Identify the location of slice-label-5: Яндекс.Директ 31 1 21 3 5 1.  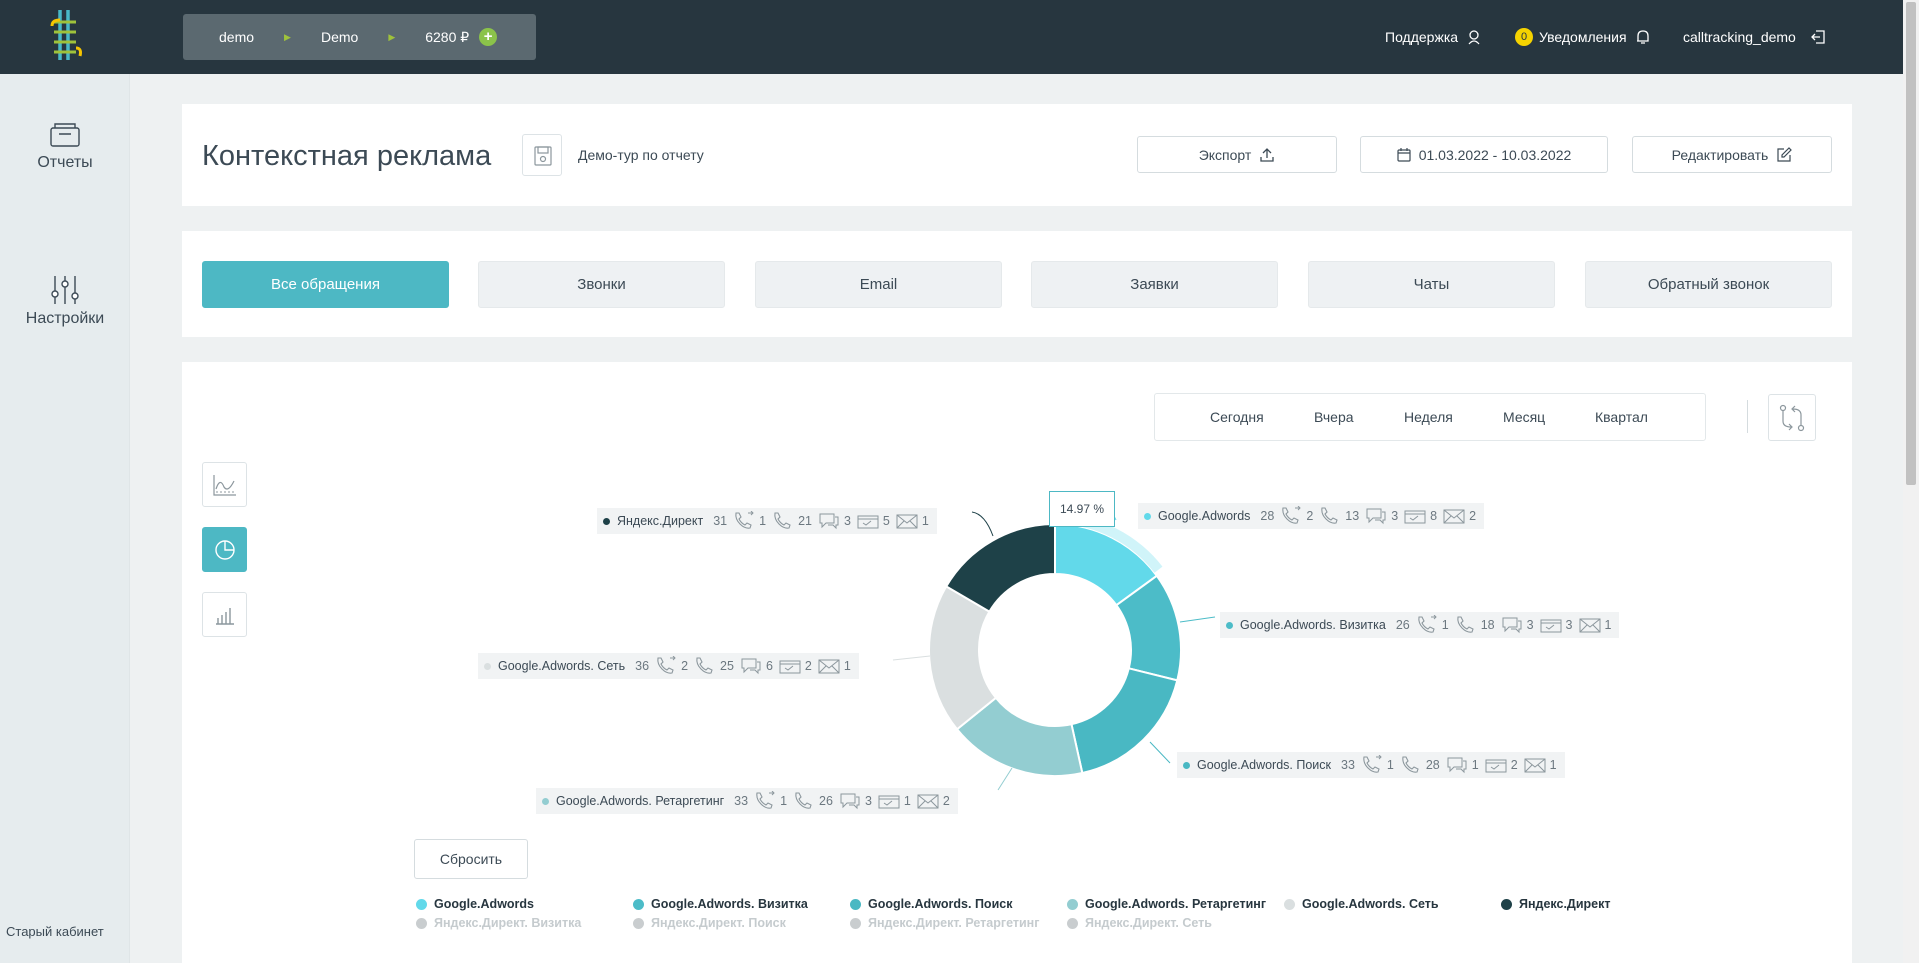
(767, 521).